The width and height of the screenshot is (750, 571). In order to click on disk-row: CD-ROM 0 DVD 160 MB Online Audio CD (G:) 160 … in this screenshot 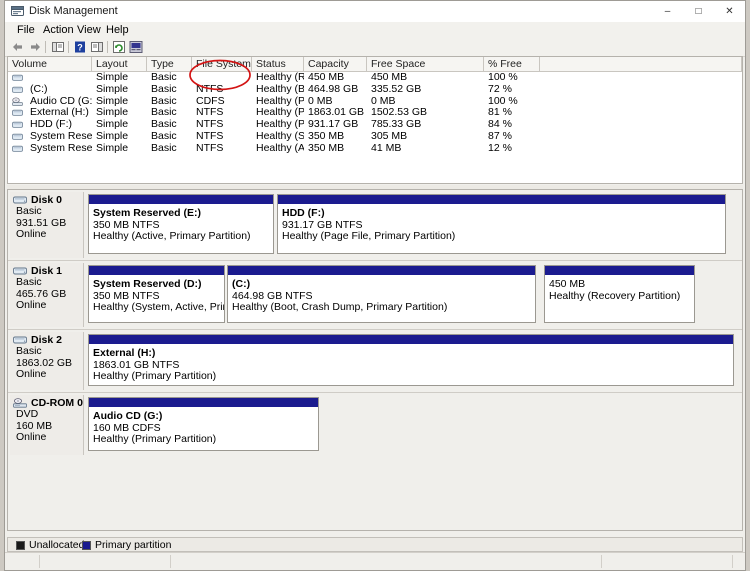, I will do `click(375, 425)`.